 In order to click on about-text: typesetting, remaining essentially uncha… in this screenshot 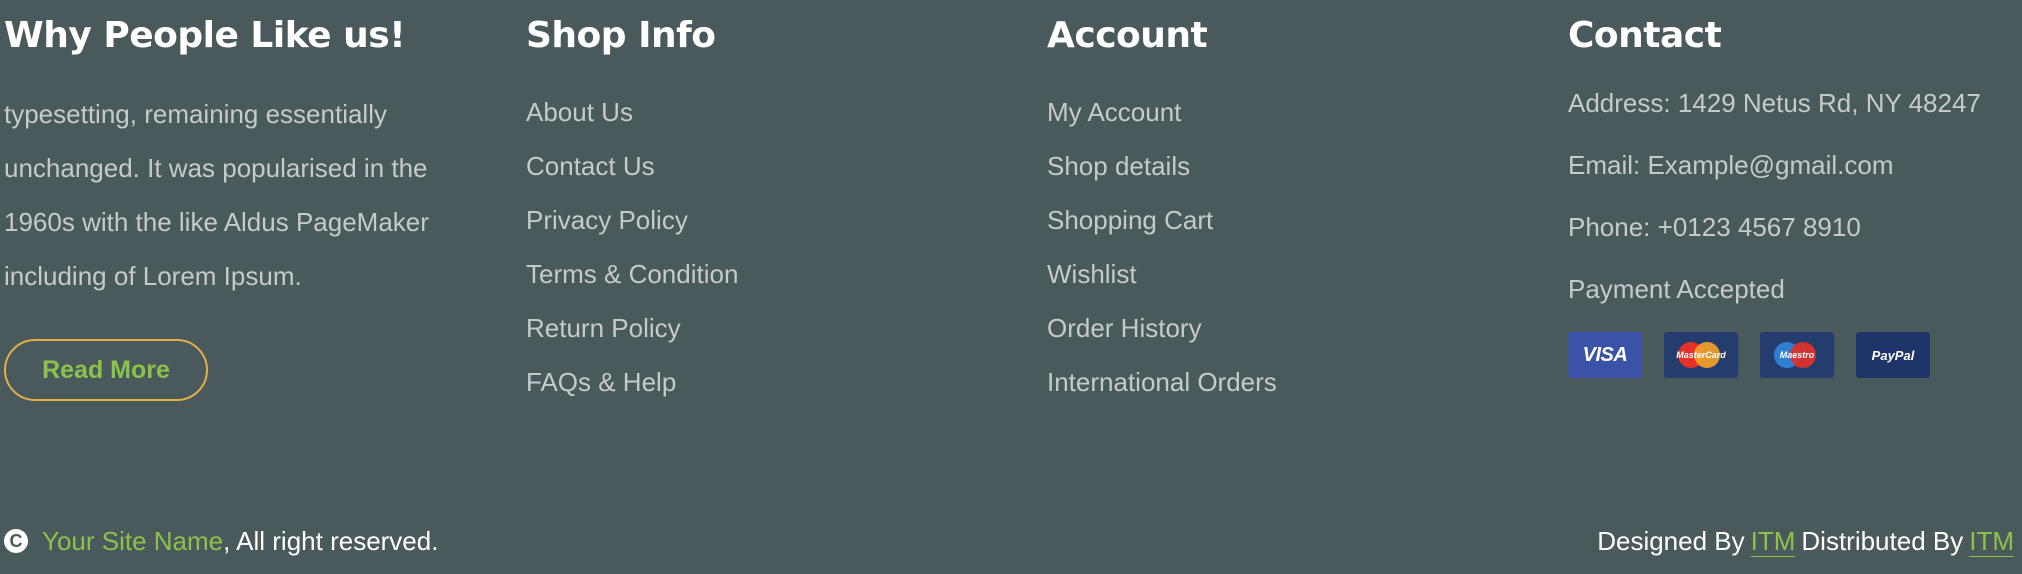, I will do `click(216, 195)`.